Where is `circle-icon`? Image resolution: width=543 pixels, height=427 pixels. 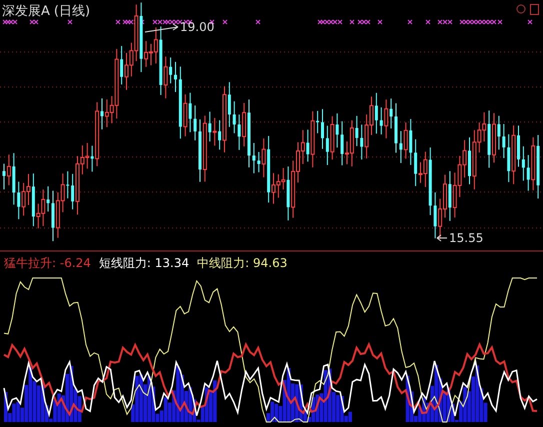 circle-icon is located at coordinates (521, 9).